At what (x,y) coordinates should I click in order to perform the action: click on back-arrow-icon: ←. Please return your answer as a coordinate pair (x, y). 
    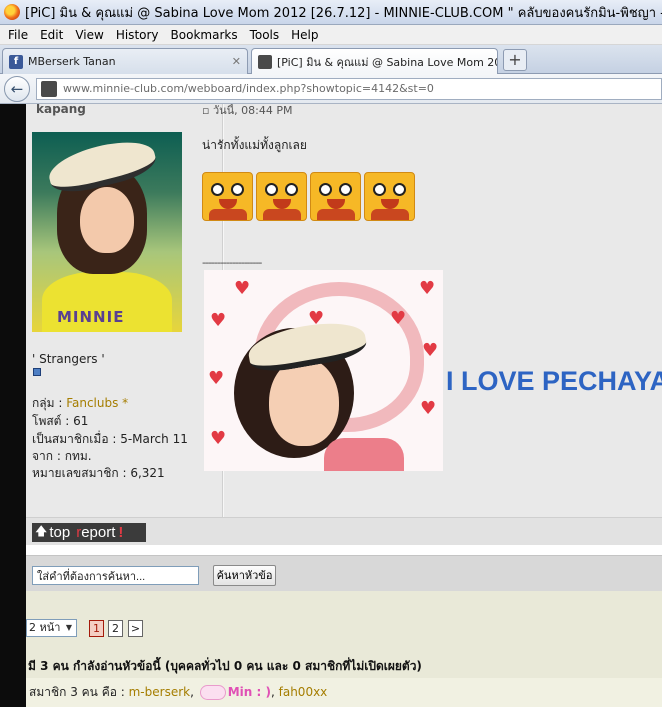
    Looking at the image, I should click on (17, 88).